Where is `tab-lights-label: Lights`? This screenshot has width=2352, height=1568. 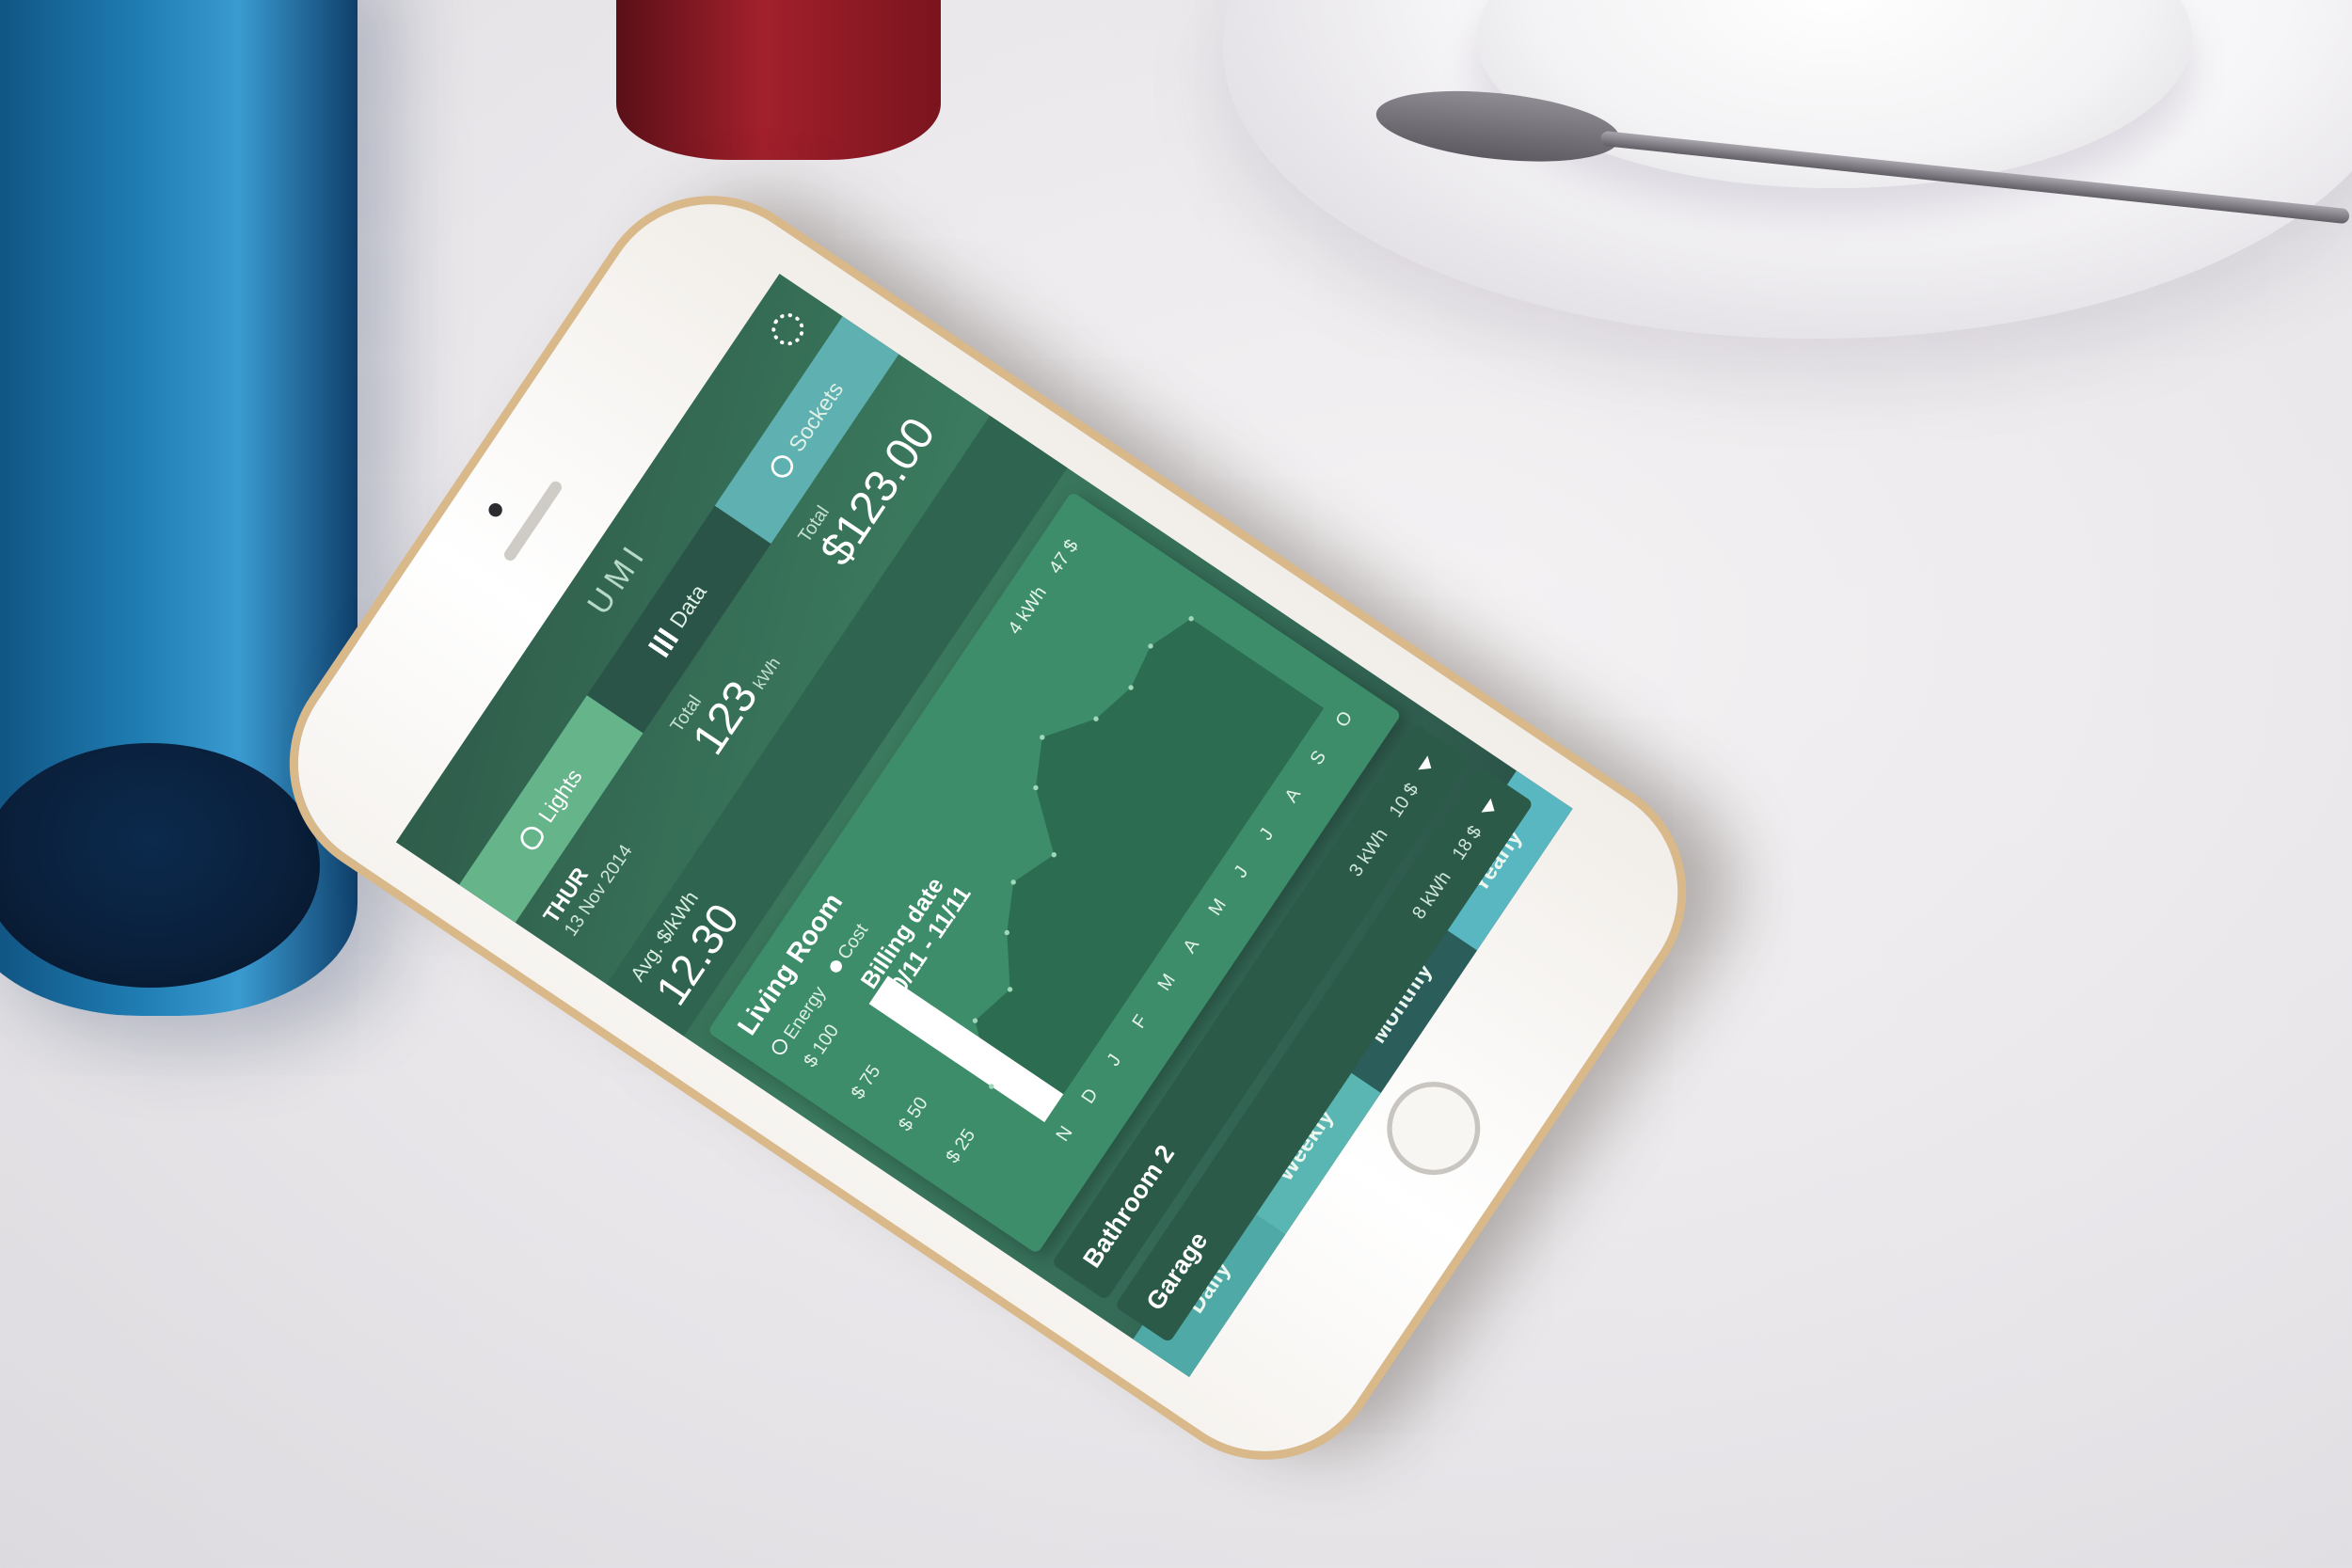 tab-lights-label: Lights is located at coordinates (559, 796).